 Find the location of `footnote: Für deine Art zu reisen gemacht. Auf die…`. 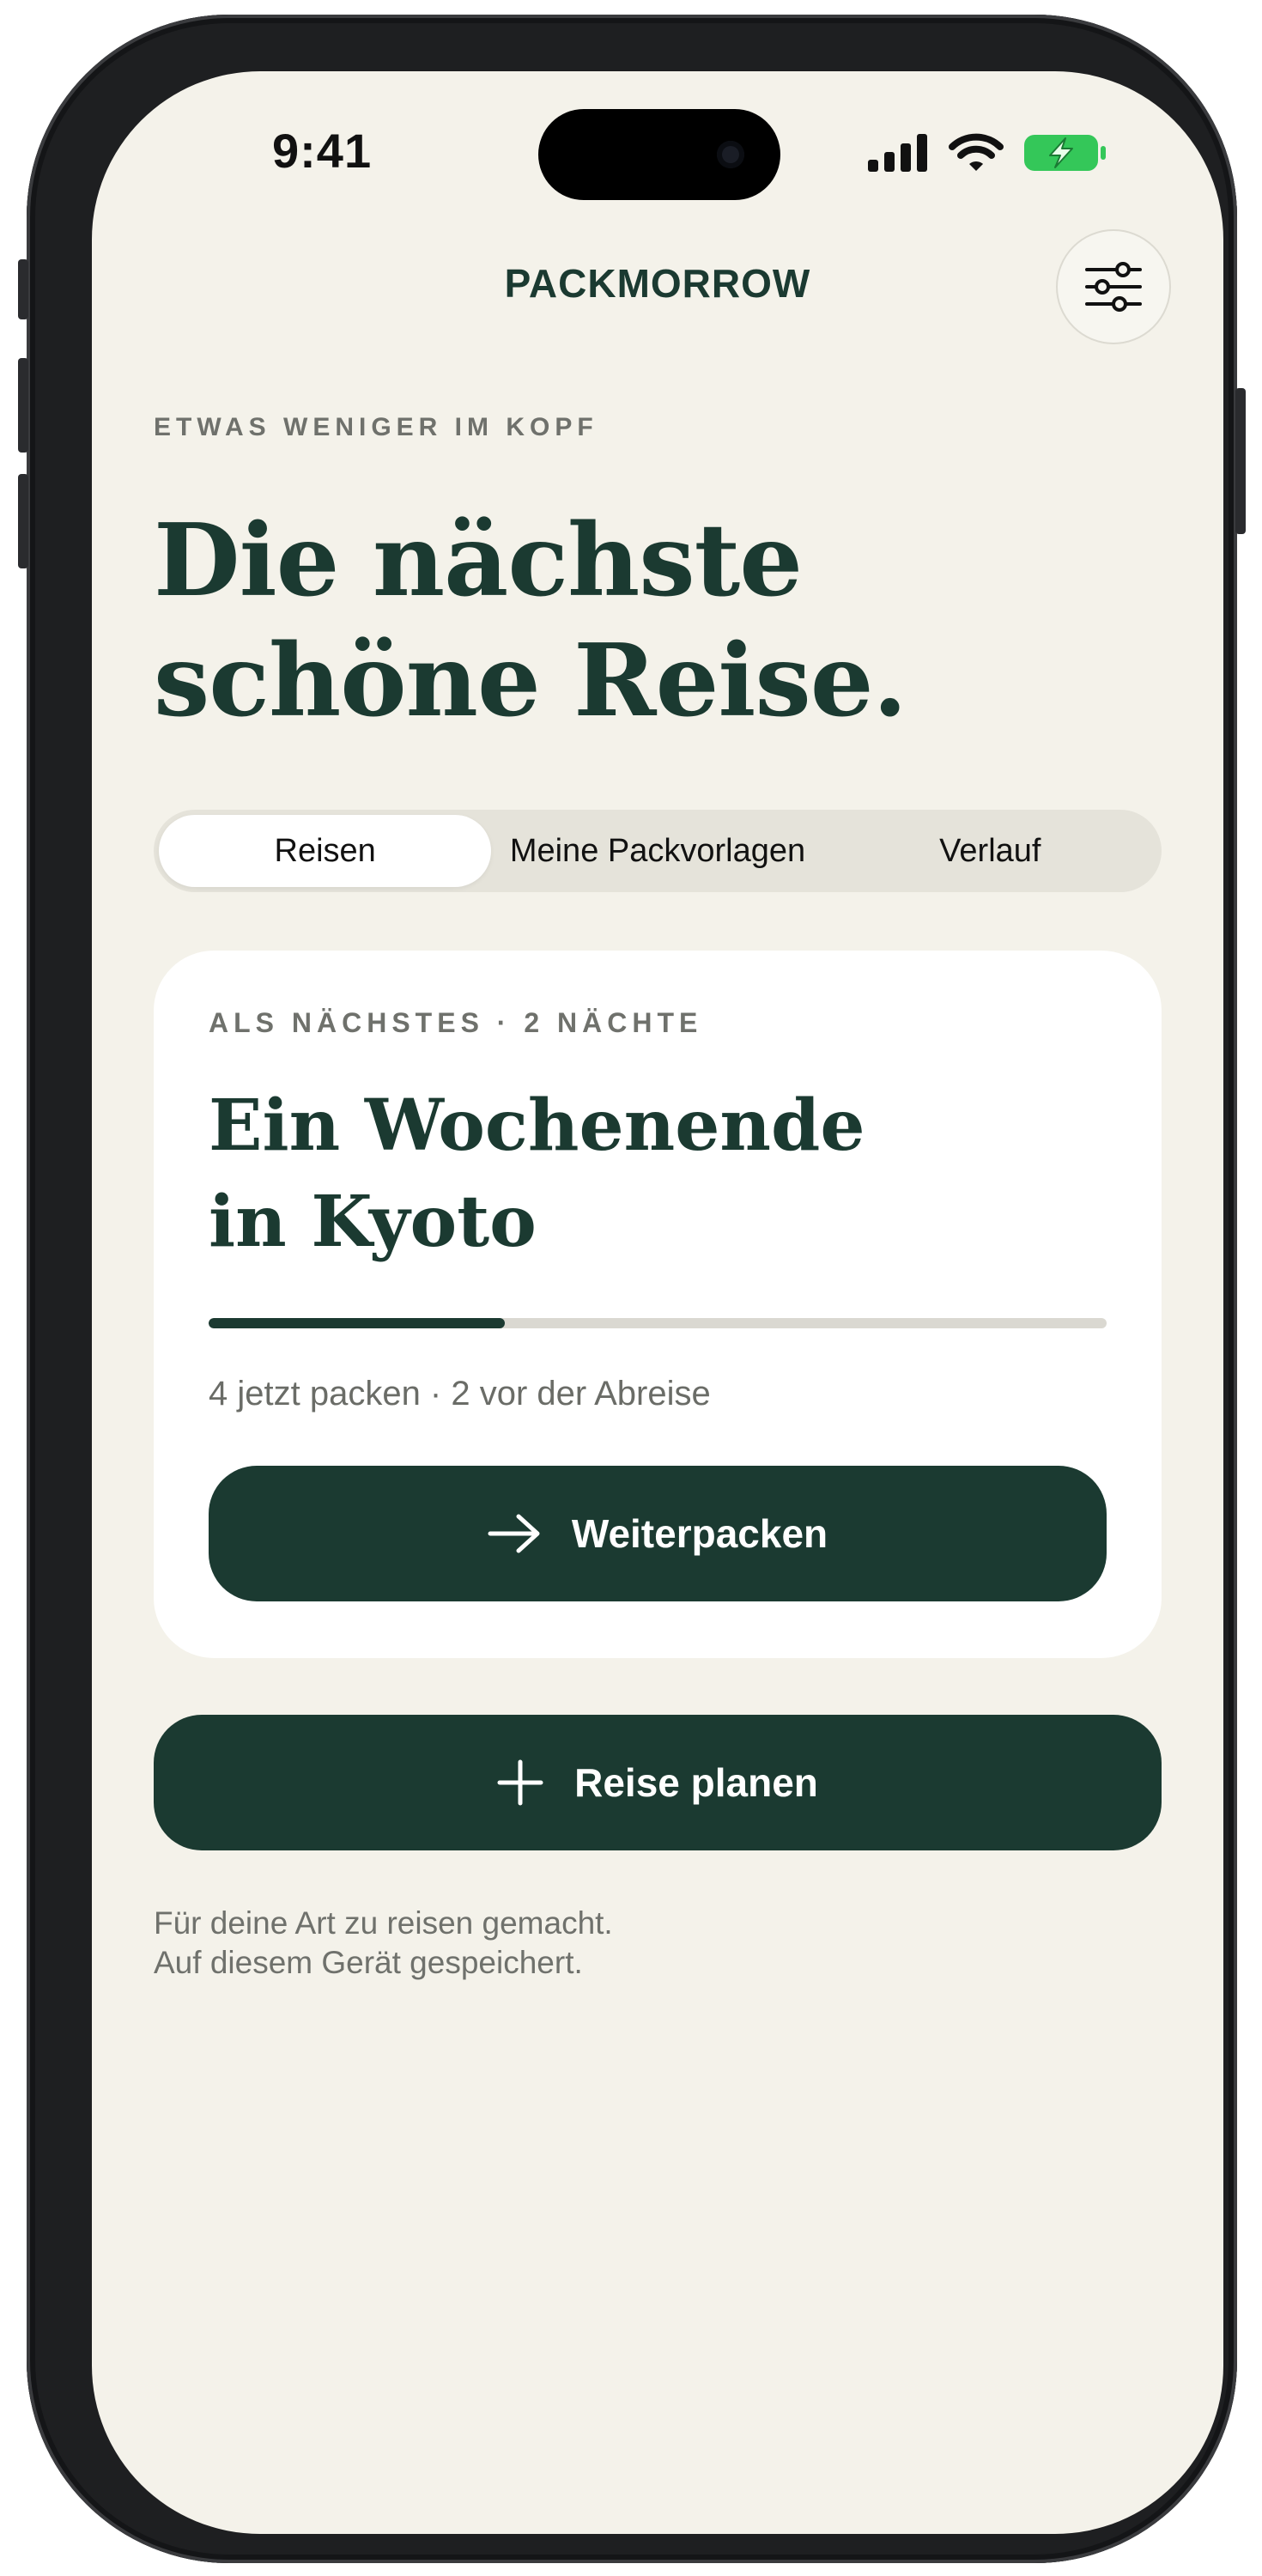

footnote: Für deine Art zu reisen gemacht. Auf die… is located at coordinates (383, 1944).